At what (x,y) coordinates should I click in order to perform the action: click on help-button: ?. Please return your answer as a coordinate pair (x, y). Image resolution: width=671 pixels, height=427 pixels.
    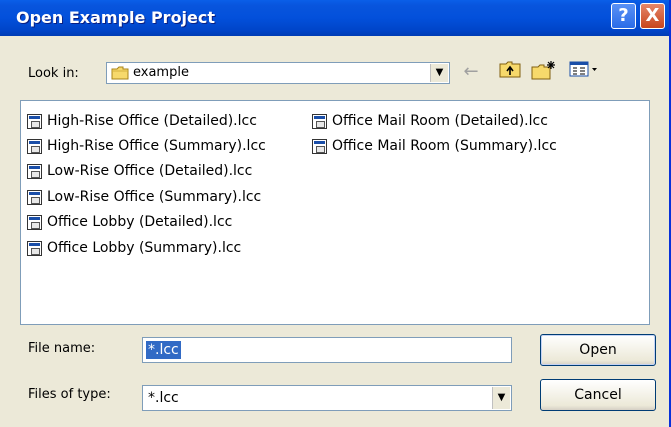
    Looking at the image, I should click on (623, 16).